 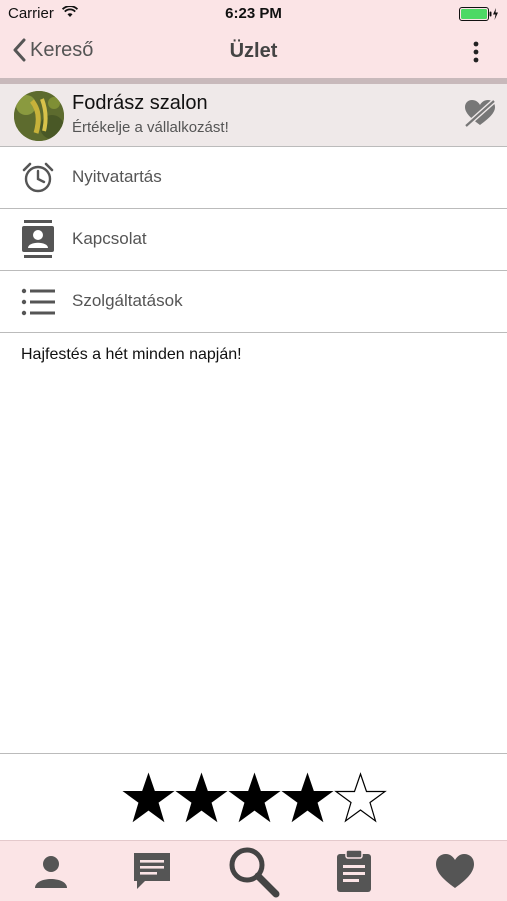 I want to click on star-empty-icon, so click(x=360, y=798).